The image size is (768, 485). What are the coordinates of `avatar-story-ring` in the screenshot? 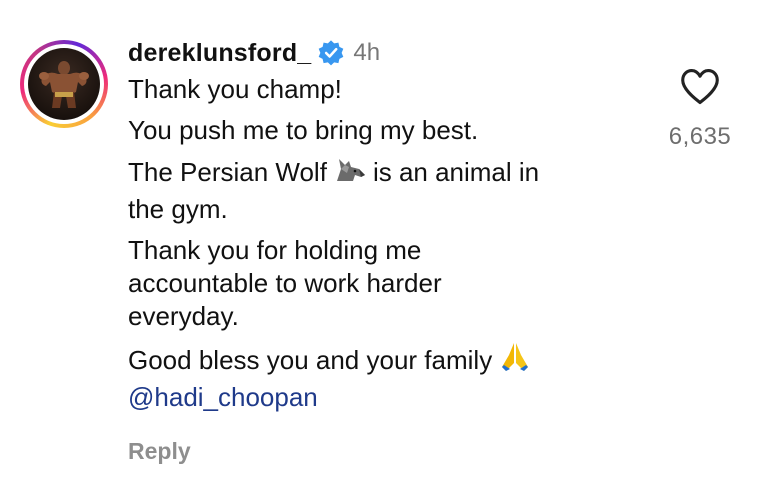 It's located at (64, 84).